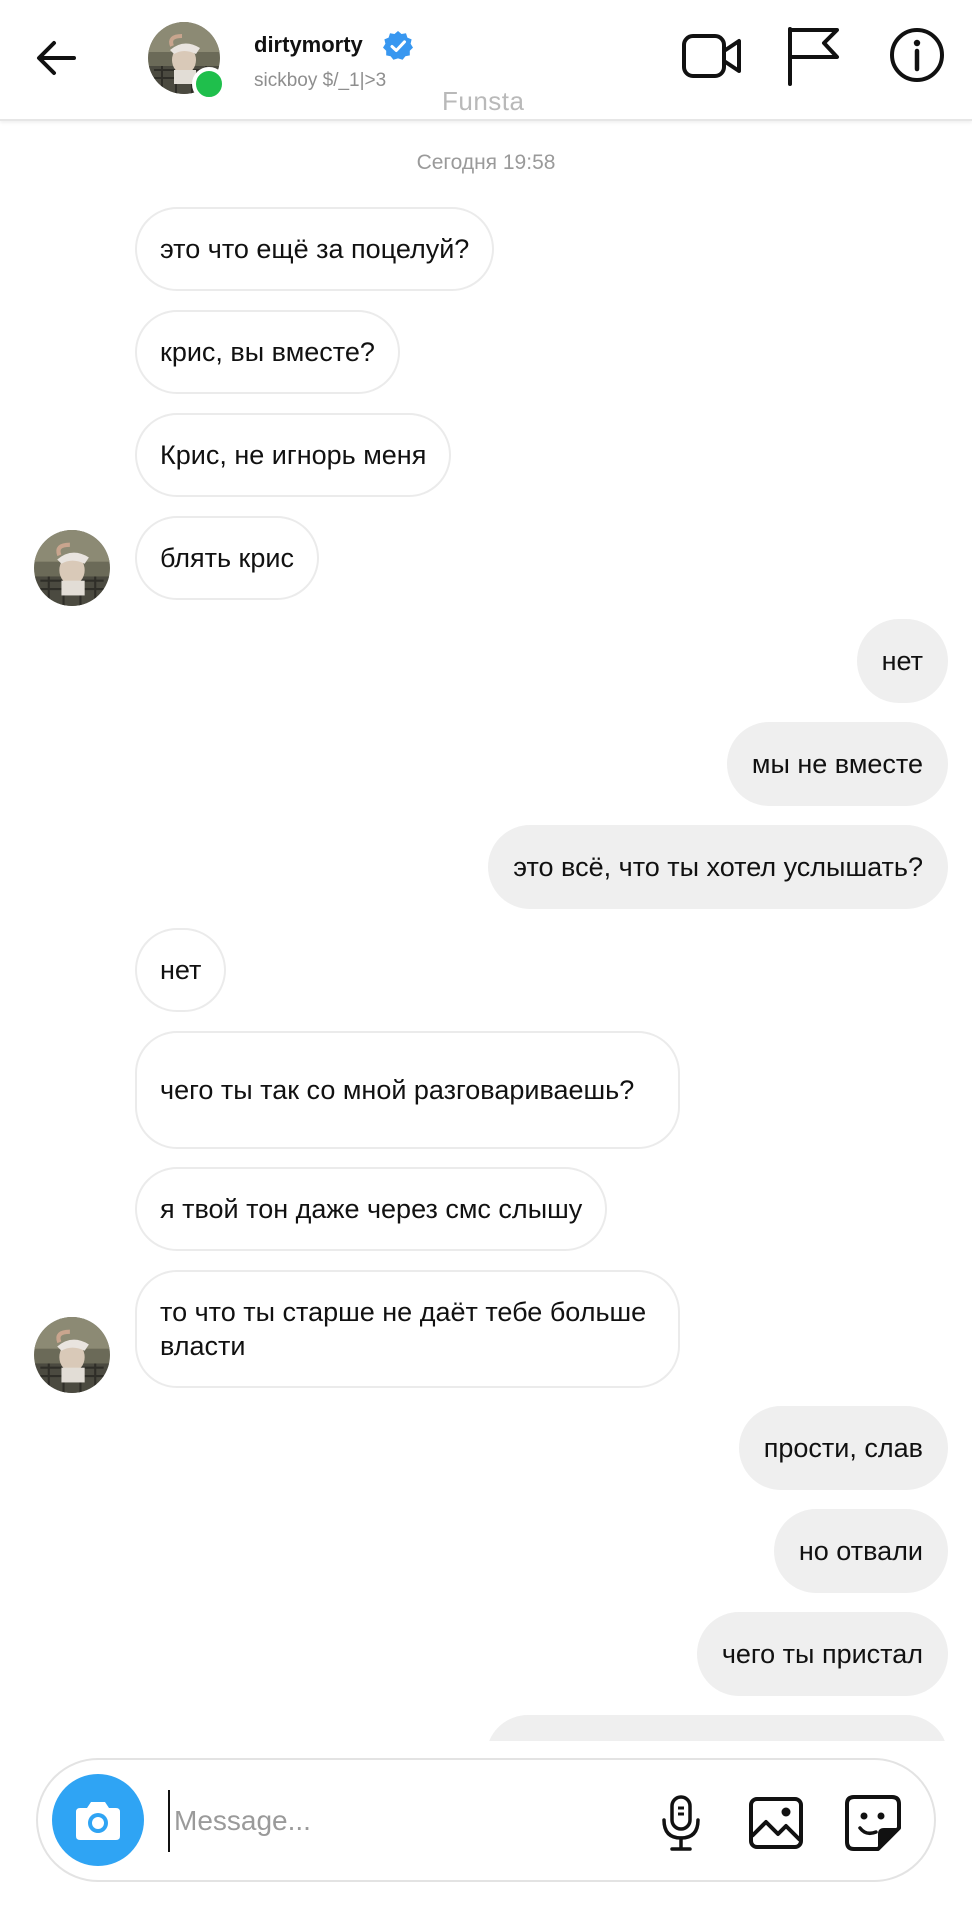 The height and width of the screenshot is (1920, 972). What do you see at coordinates (398, 46) in the screenshot?
I see `verified-badge-icon` at bounding box center [398, 46].